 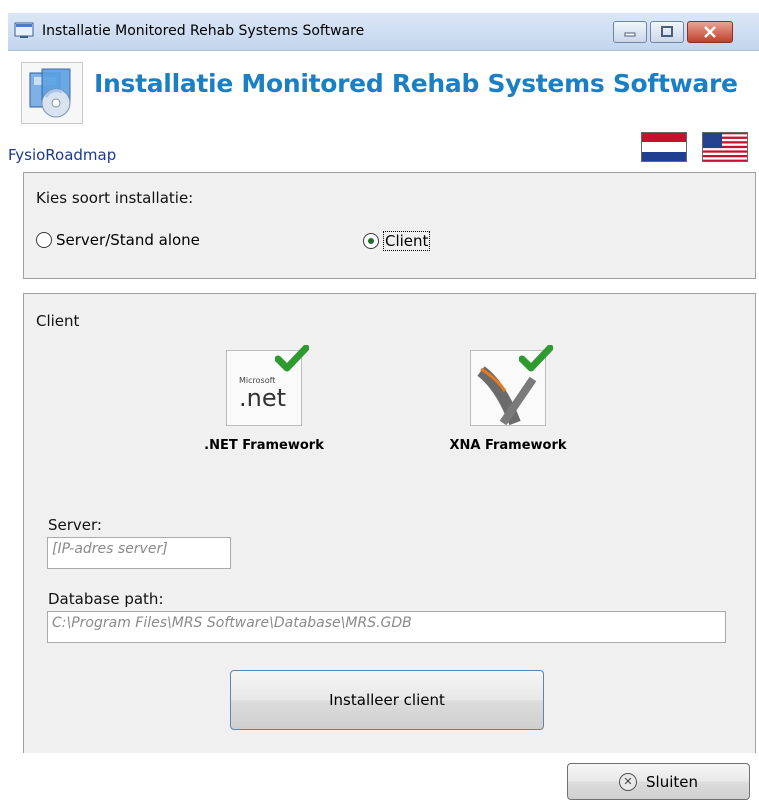 I want to click on xna-icon, so click(x=511, y=385).